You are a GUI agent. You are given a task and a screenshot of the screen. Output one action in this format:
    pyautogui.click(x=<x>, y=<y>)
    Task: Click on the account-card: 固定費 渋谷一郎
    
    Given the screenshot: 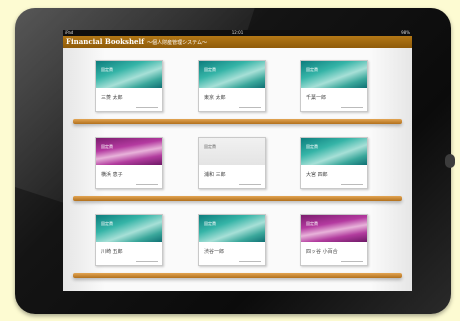 What is the action you would take?
    pyautogui.click(x=232, y=240)
    